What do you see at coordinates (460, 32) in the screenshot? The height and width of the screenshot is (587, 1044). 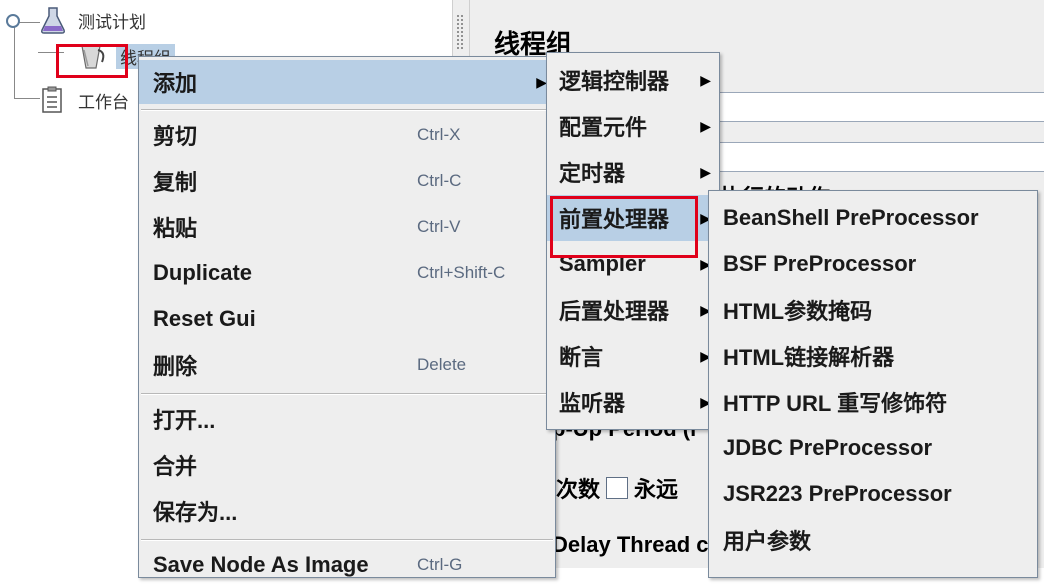 I see `splitter-grip-icon` at bounding box center [460, 32].